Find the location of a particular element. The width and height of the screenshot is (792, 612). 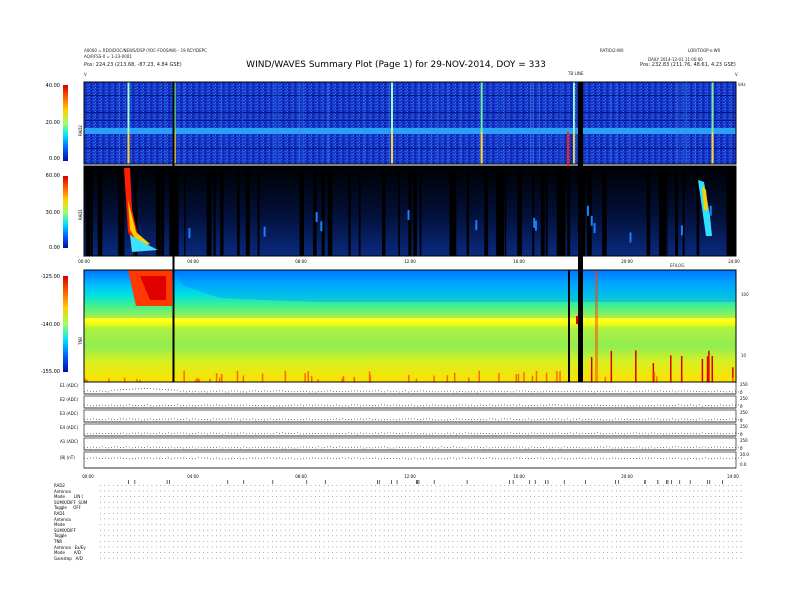

rad2-streak is located at coordinates (390, 123).